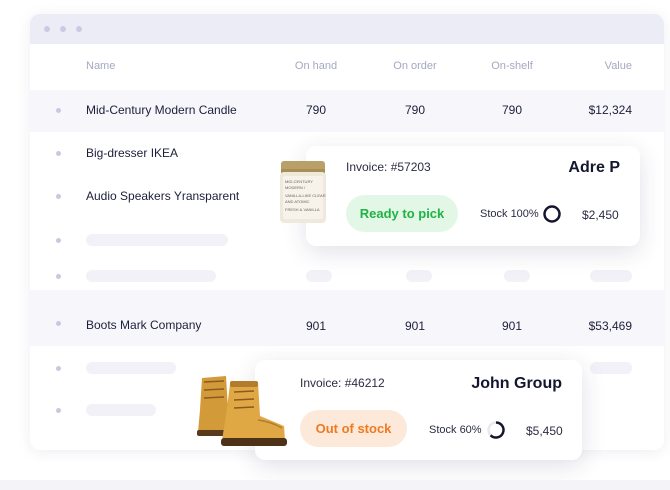  I want to click on status-badge: Out of stock, so click(353, 428).